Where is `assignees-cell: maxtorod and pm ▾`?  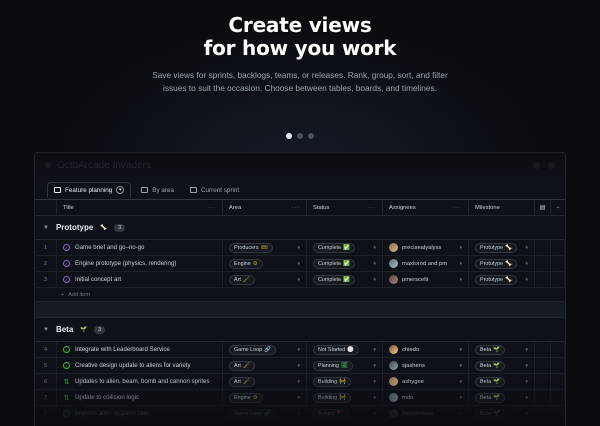
assignees-cell: maxtorod and pm ▾ is located at coordinates (426, 263).